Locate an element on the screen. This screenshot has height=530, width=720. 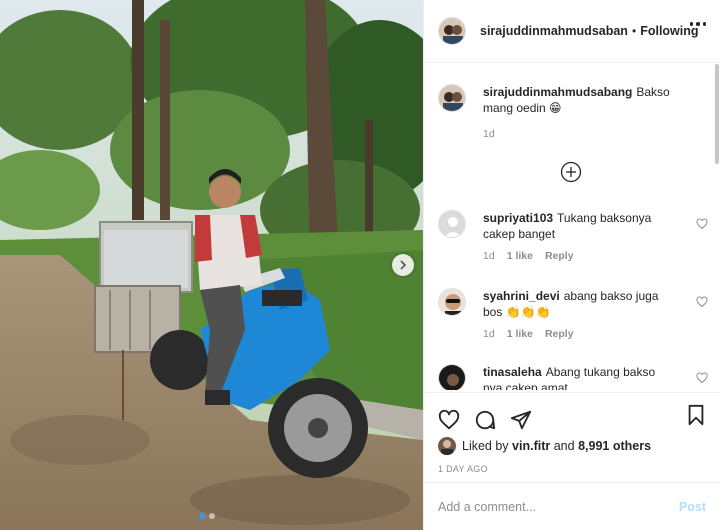
post-header: sirajuddinmahmudsabang • Following is located at coordinates (572, 31).